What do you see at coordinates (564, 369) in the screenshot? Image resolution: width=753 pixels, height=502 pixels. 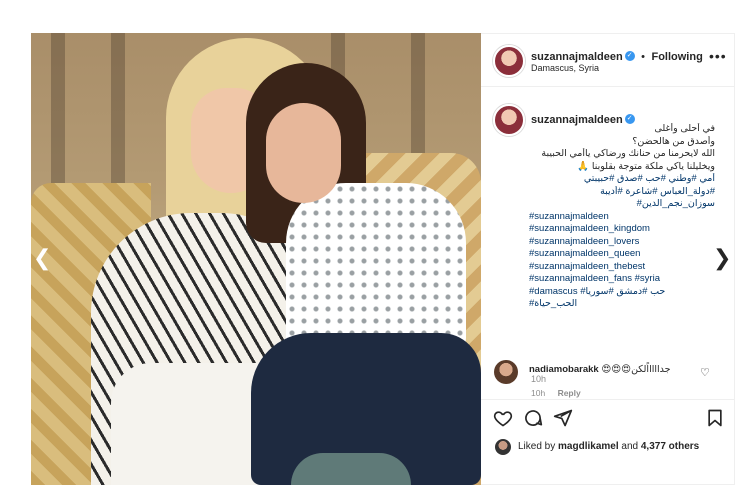 I see `comment-username-link: nadiamobarakk` at bounding box center [564, 369].